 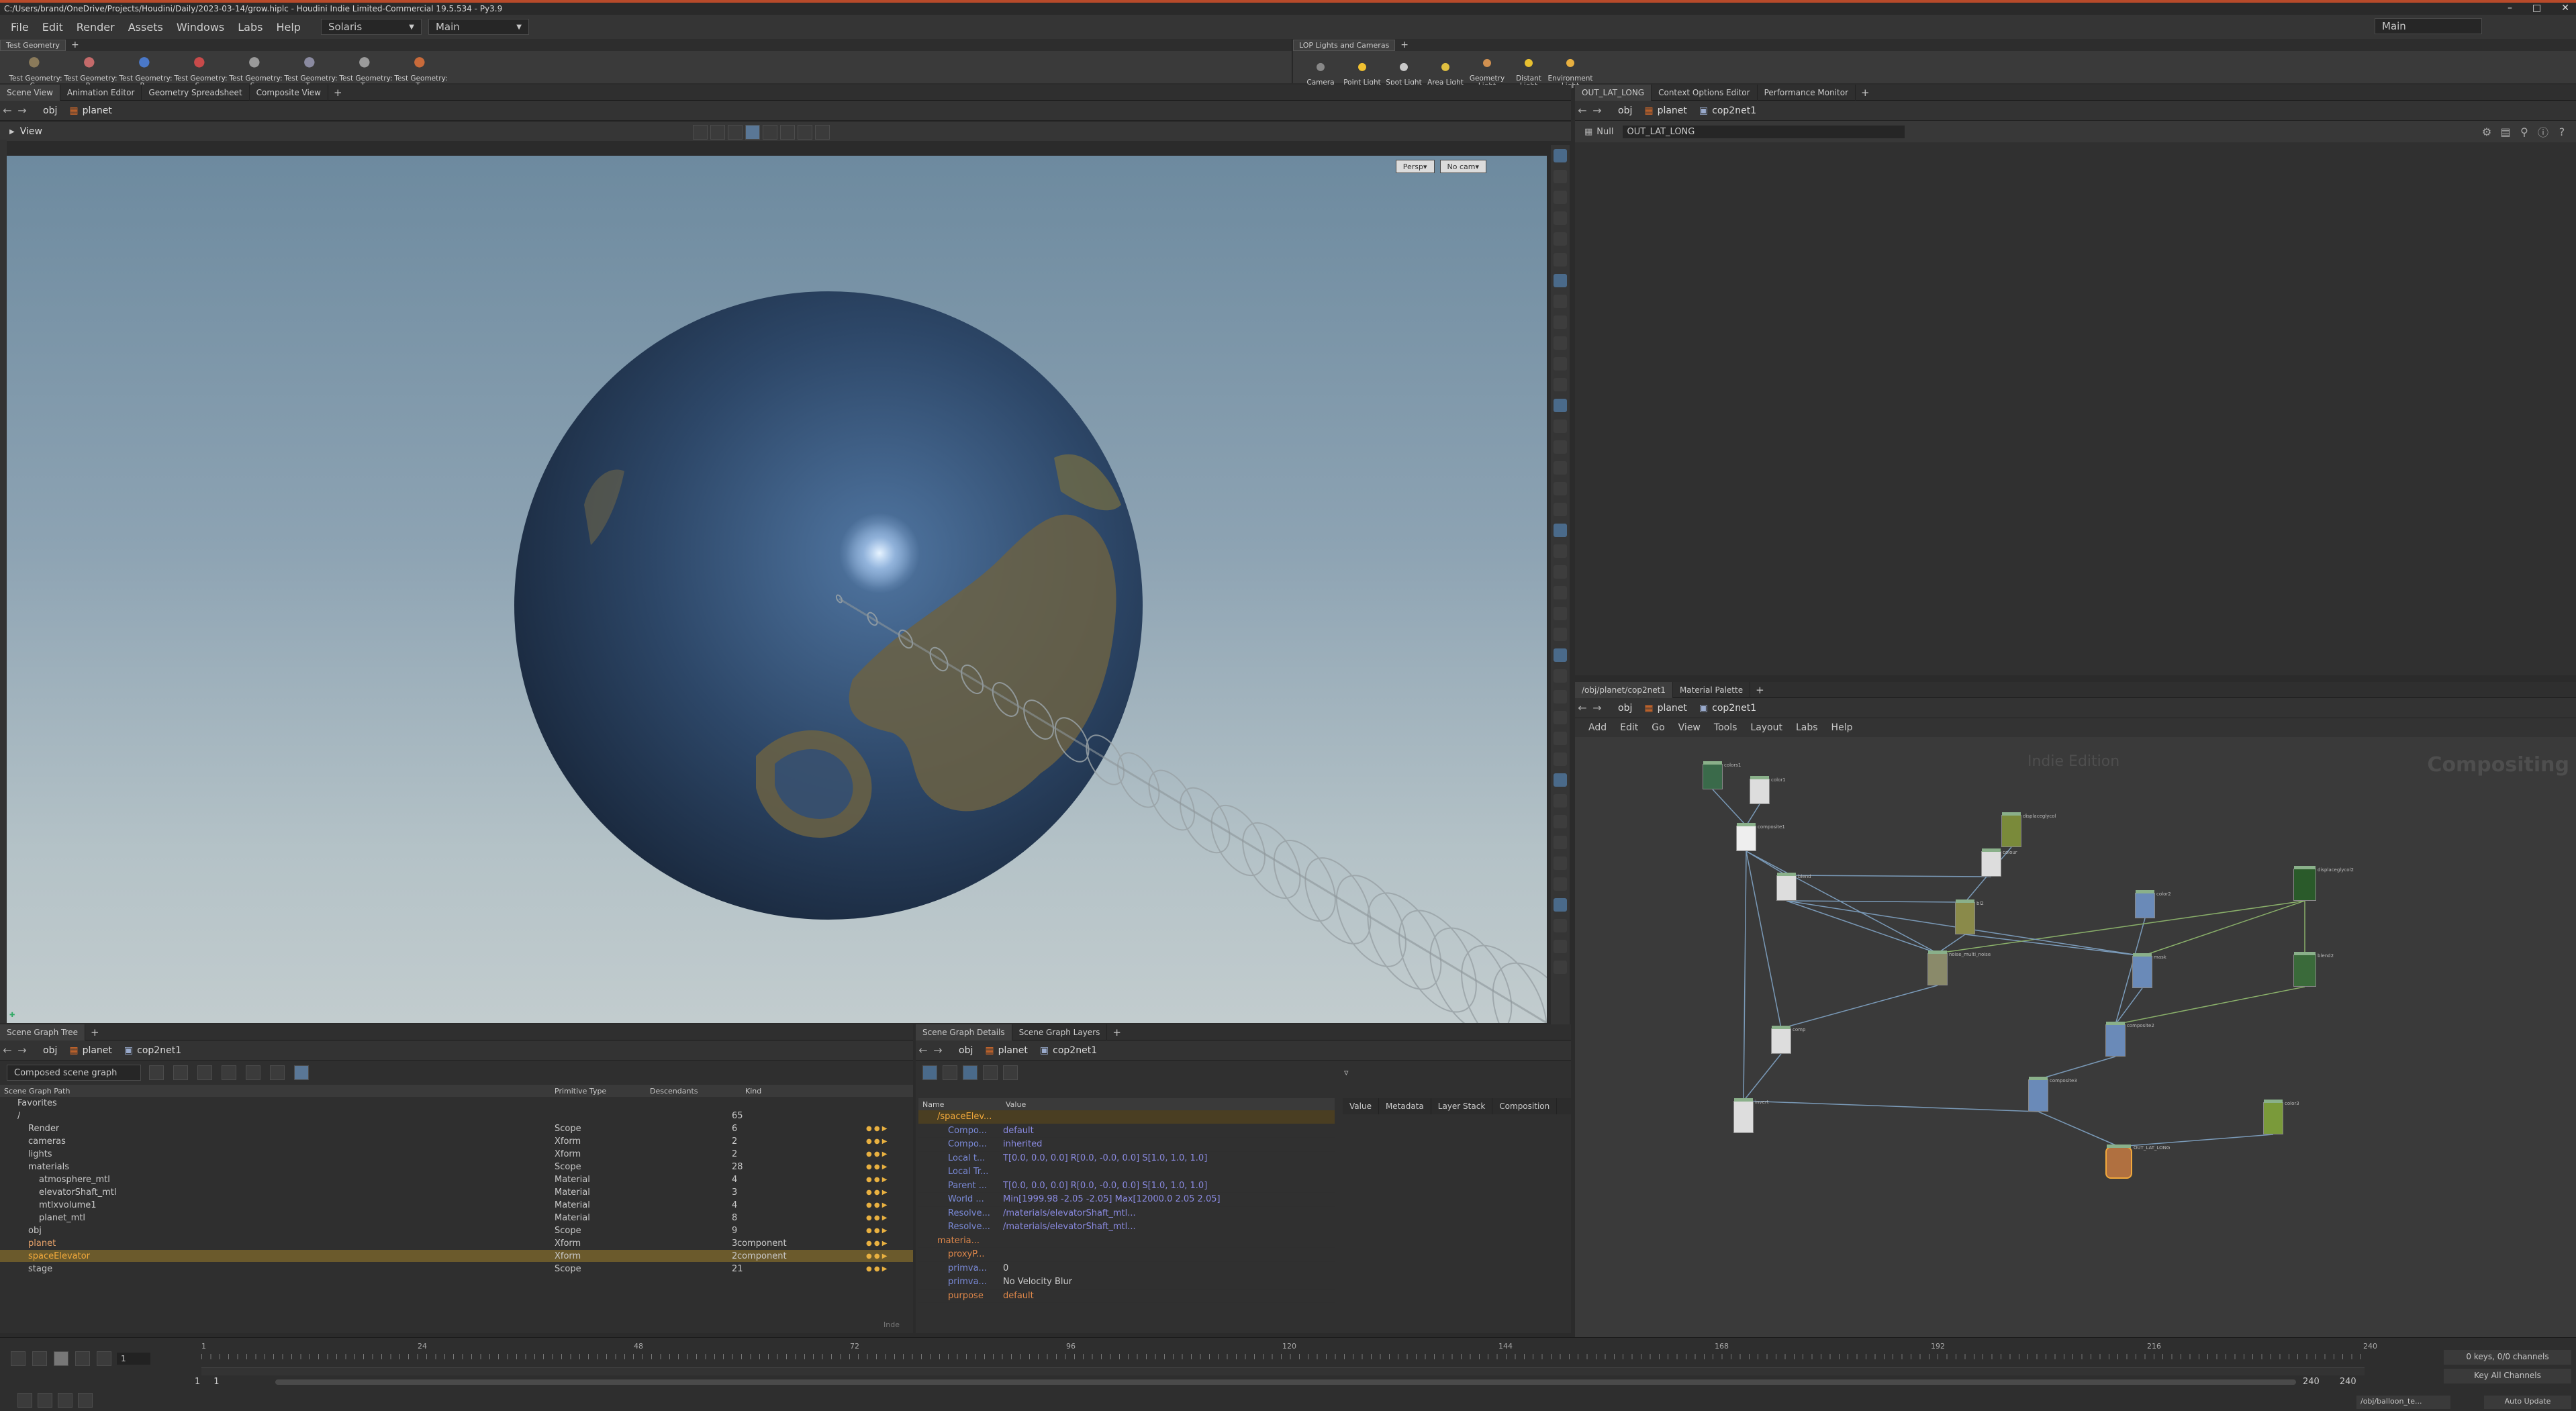 What do you see at coordinates (2562, 131) in the screenshot?
I see `help-icon: ?` at bounding box center [2562, 131].